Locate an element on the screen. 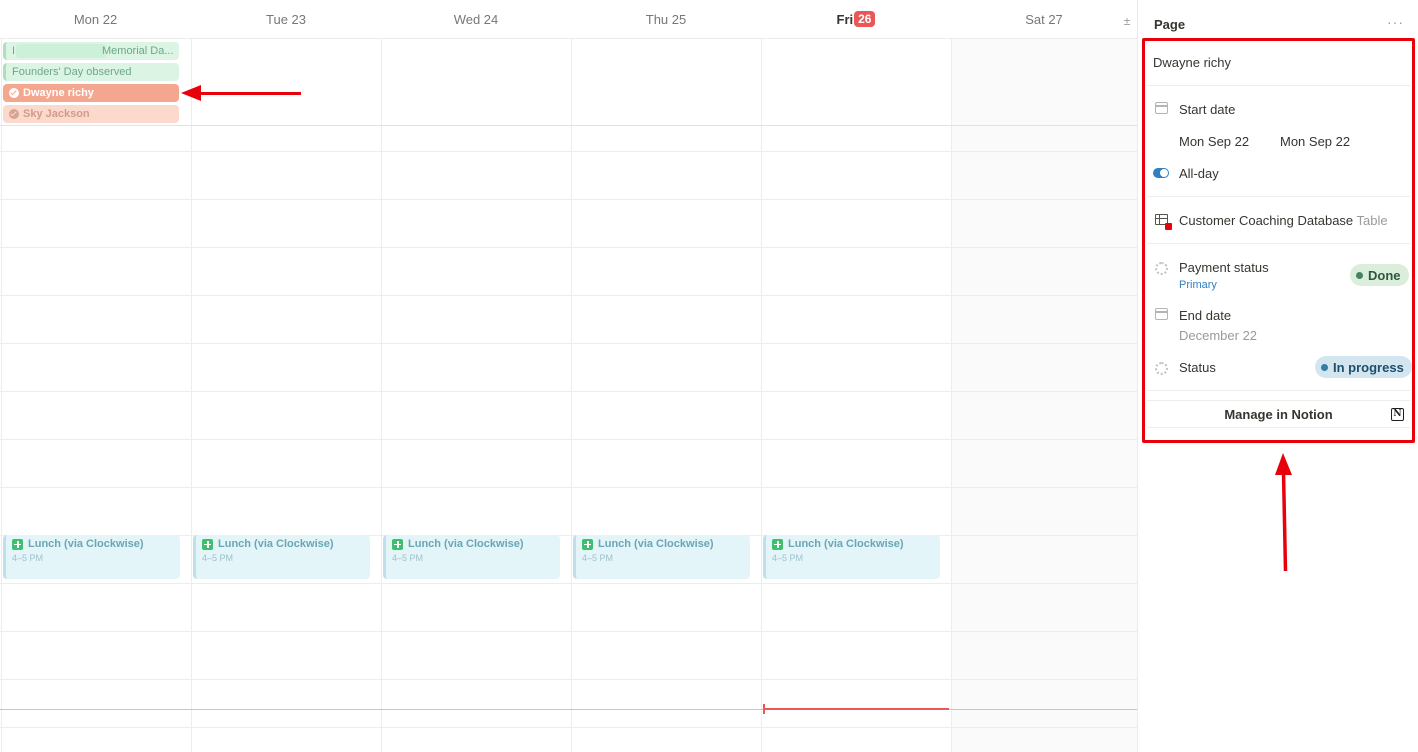 This screenshot has width=1418, height=752. event-title: Founders' Day observed is located at coordinates (72, 72).